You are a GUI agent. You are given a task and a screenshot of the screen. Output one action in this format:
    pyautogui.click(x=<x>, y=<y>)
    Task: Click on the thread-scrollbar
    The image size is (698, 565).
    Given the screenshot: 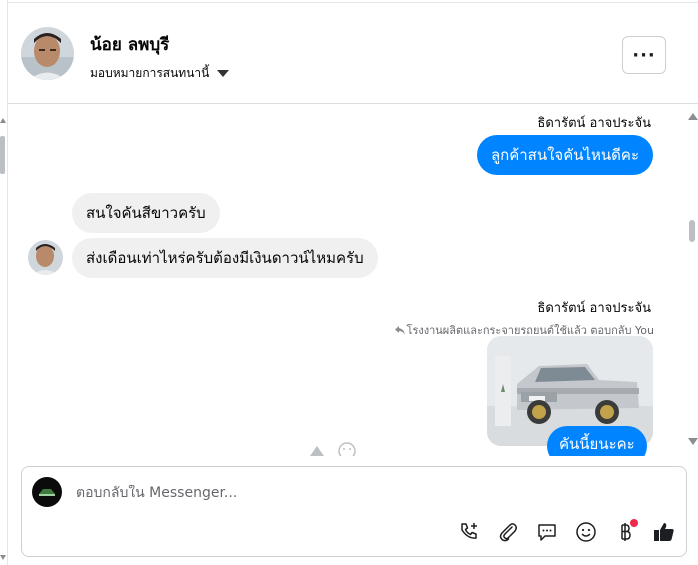 What is the action you would take?
    pyautogui.click(x=692, y=280)
    